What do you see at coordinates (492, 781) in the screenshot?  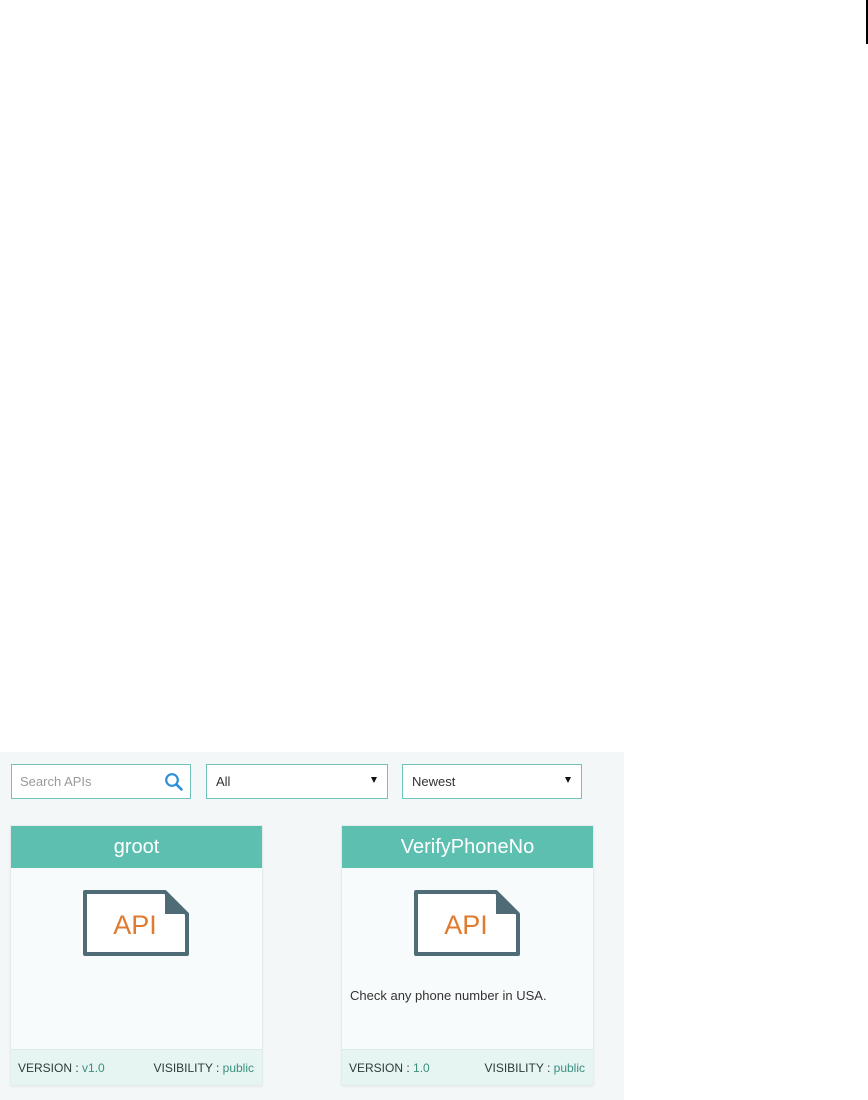 I see `sort-select: Newest` at bounding box center [492, 781].